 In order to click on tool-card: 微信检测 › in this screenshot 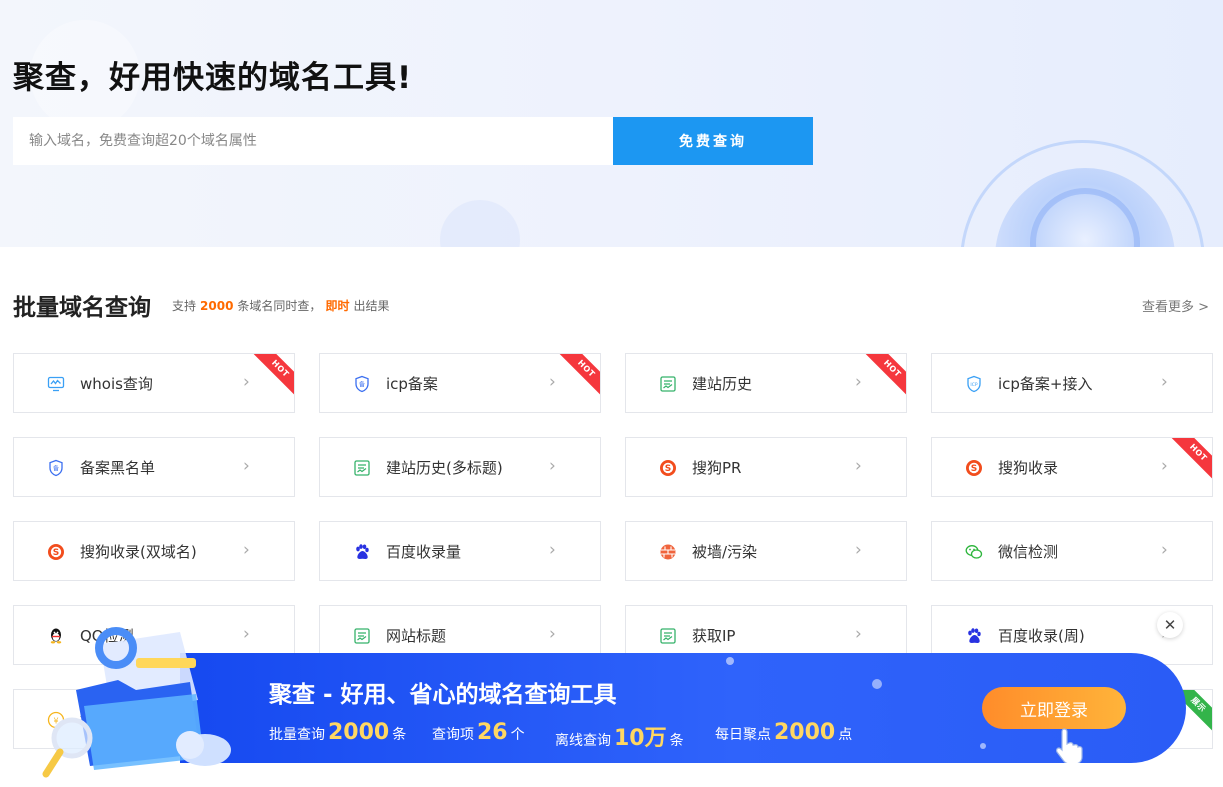, I will do `click(1072, 551)`.